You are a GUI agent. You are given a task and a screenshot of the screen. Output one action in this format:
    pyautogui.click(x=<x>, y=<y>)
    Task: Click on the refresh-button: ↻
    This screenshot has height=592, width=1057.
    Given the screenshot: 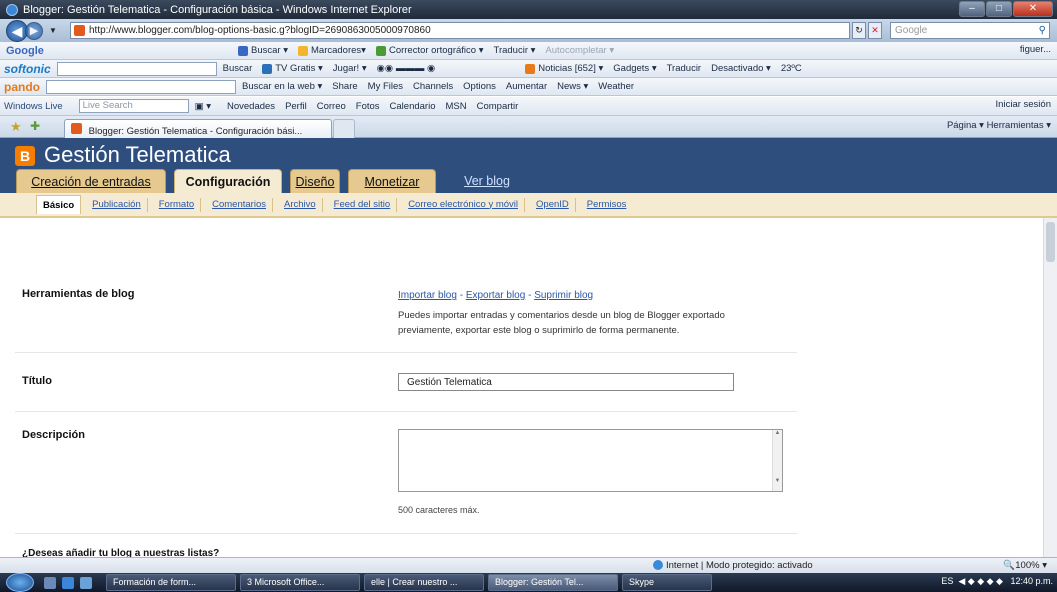 What is the action you would take?
    pyautogui.click(x=859, y=30)
    